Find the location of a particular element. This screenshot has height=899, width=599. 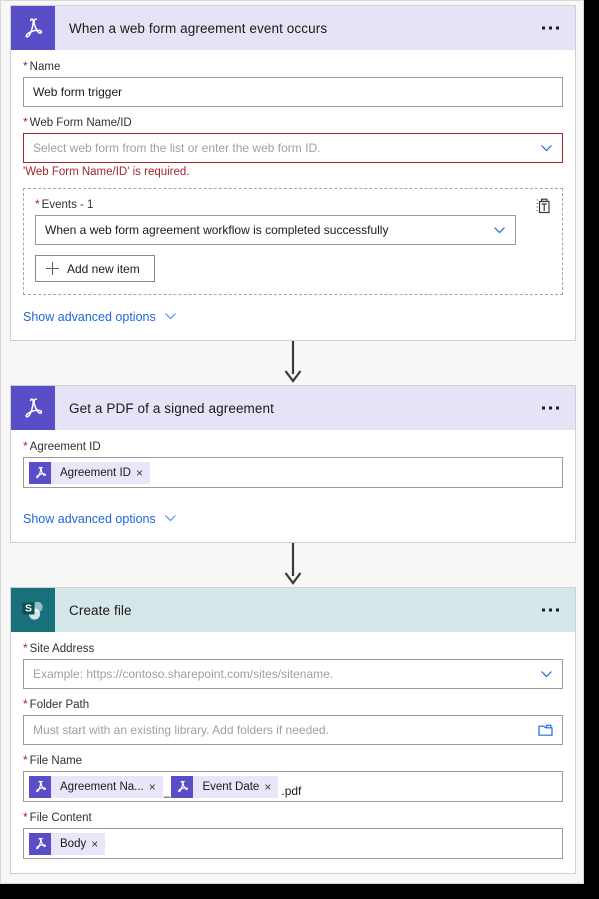

label-text: Web Form Name/ID is located at coordinates (80, 123).